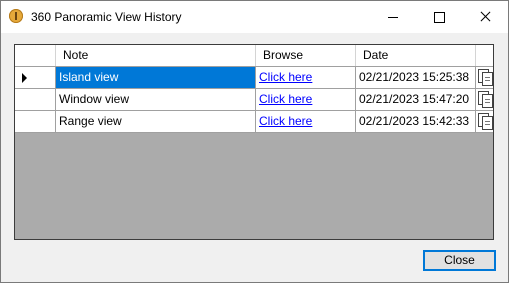 This screenshot has height=283, width=509. I want to click on title-bar: 360 Panoramic View History, so click(254, 17).